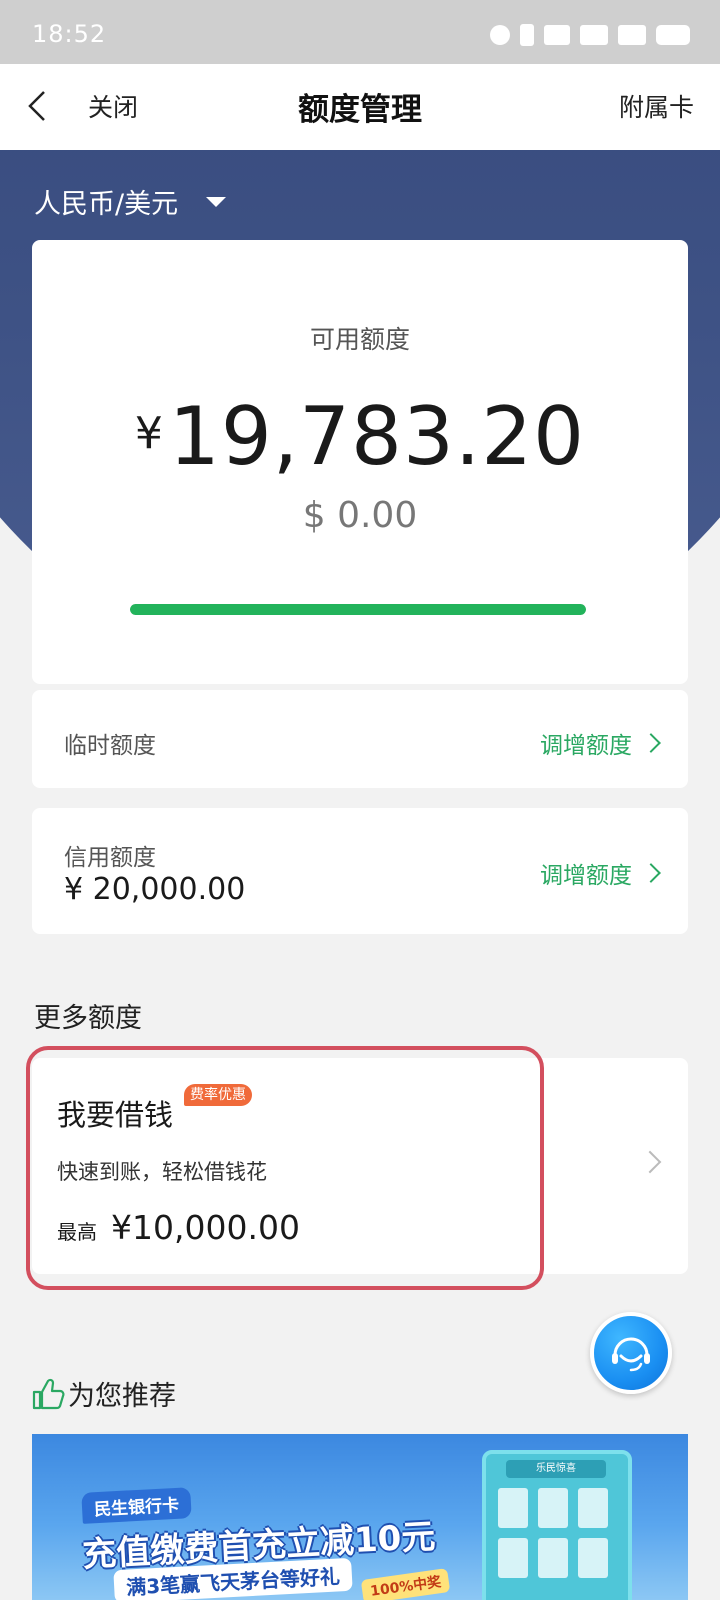 The width and height of the screenshot is (720, 1600). Describe the element at coordinates (88, 1018) in the screenshot. I see `more-limits-title: 更多额度` at that location.